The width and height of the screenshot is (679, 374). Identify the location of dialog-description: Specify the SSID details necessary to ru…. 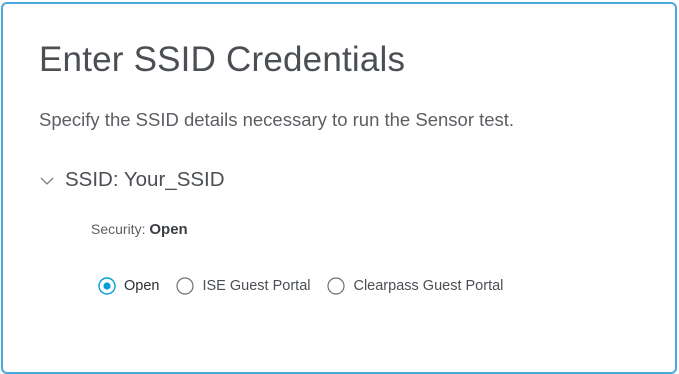
(277, 119).